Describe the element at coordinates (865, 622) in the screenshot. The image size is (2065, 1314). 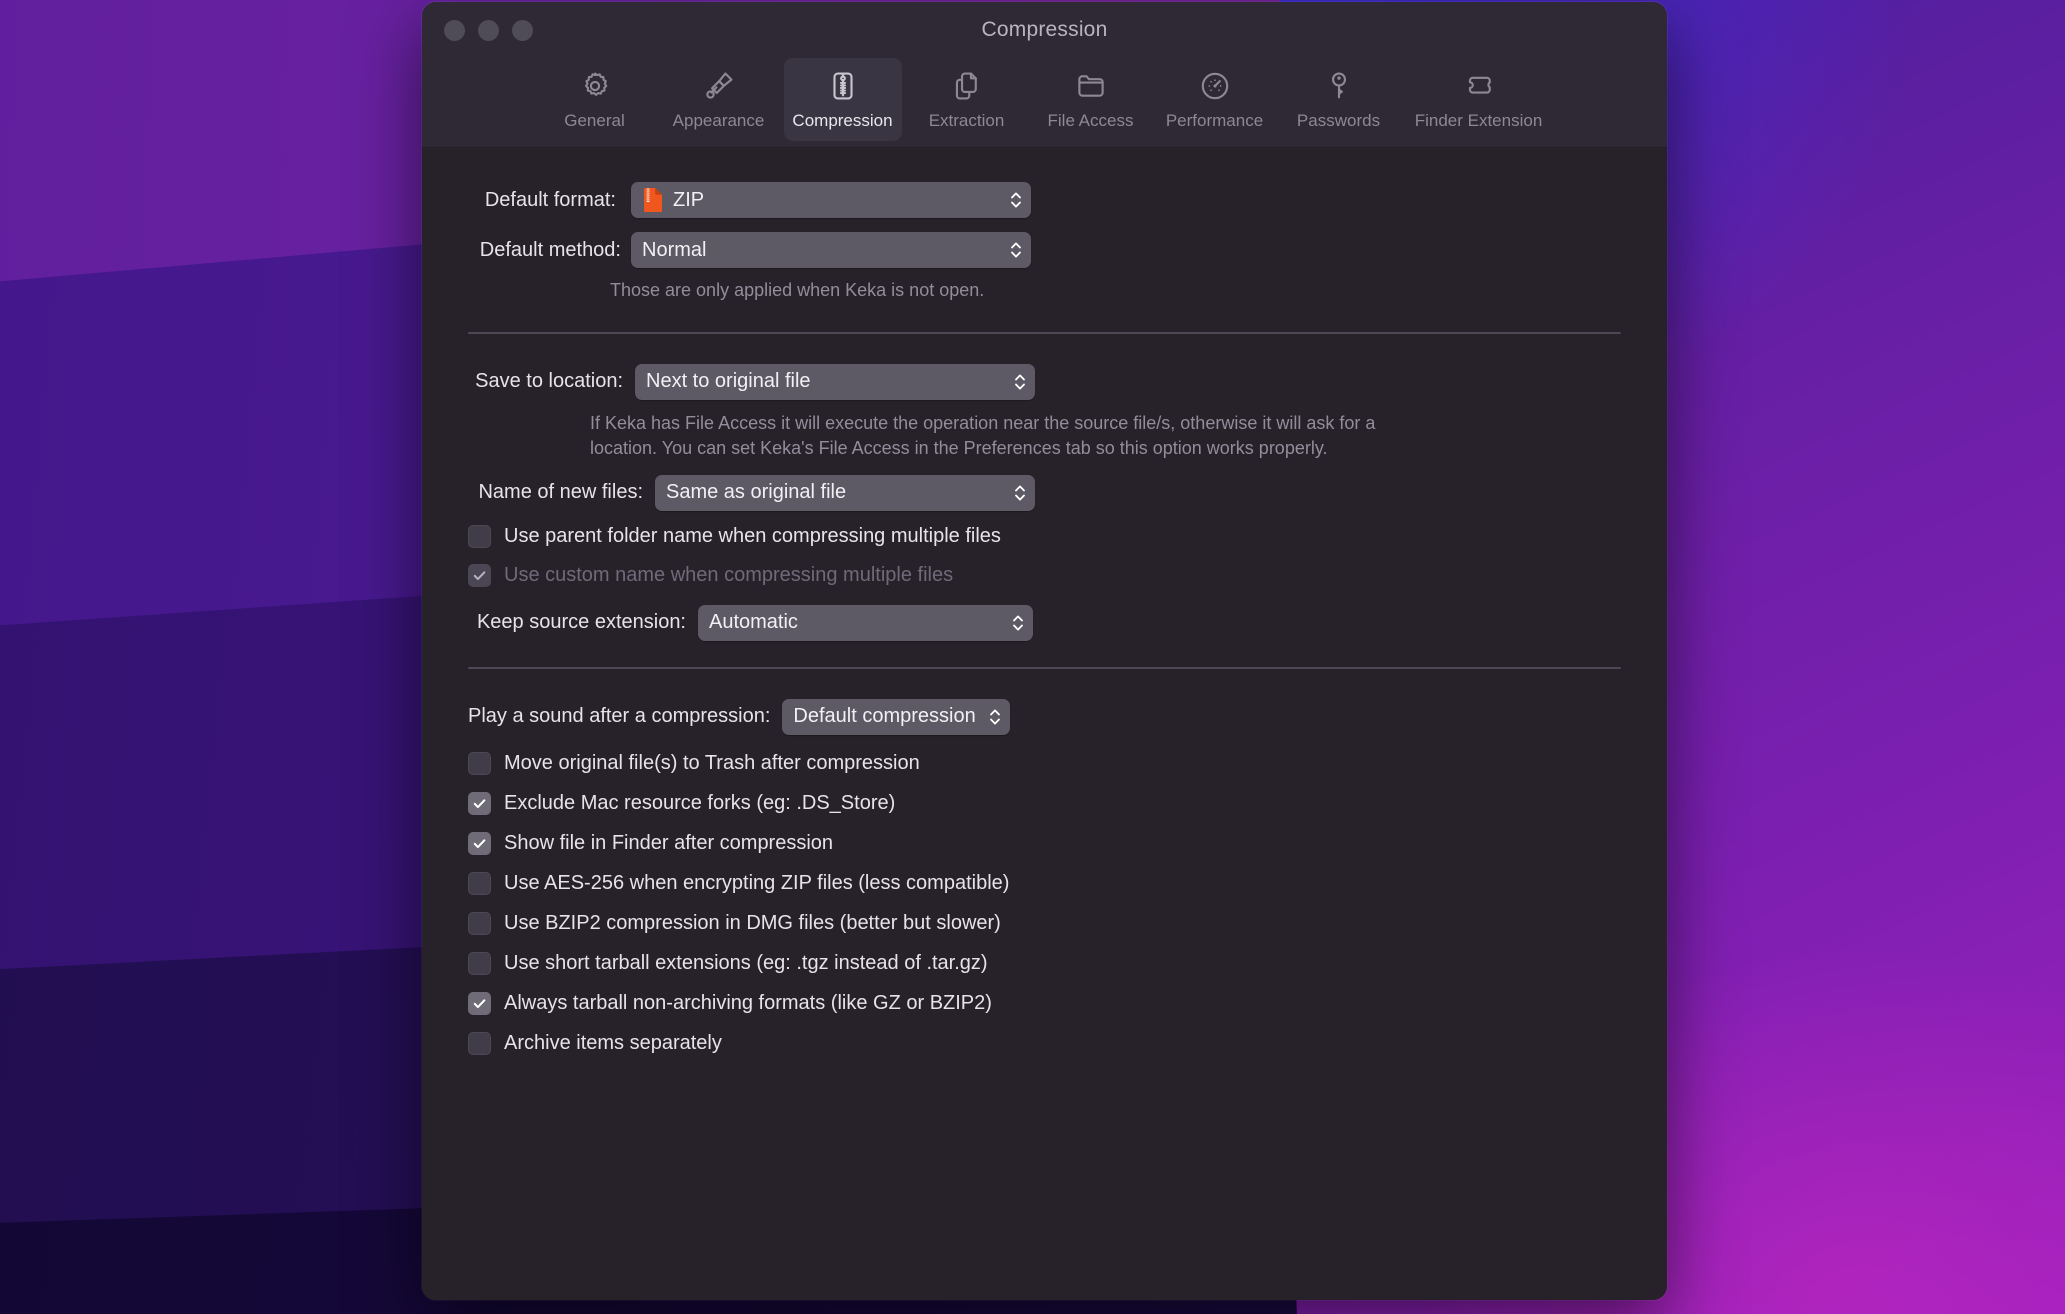
I see `keep-source-extension-select: Automatic` at that location.